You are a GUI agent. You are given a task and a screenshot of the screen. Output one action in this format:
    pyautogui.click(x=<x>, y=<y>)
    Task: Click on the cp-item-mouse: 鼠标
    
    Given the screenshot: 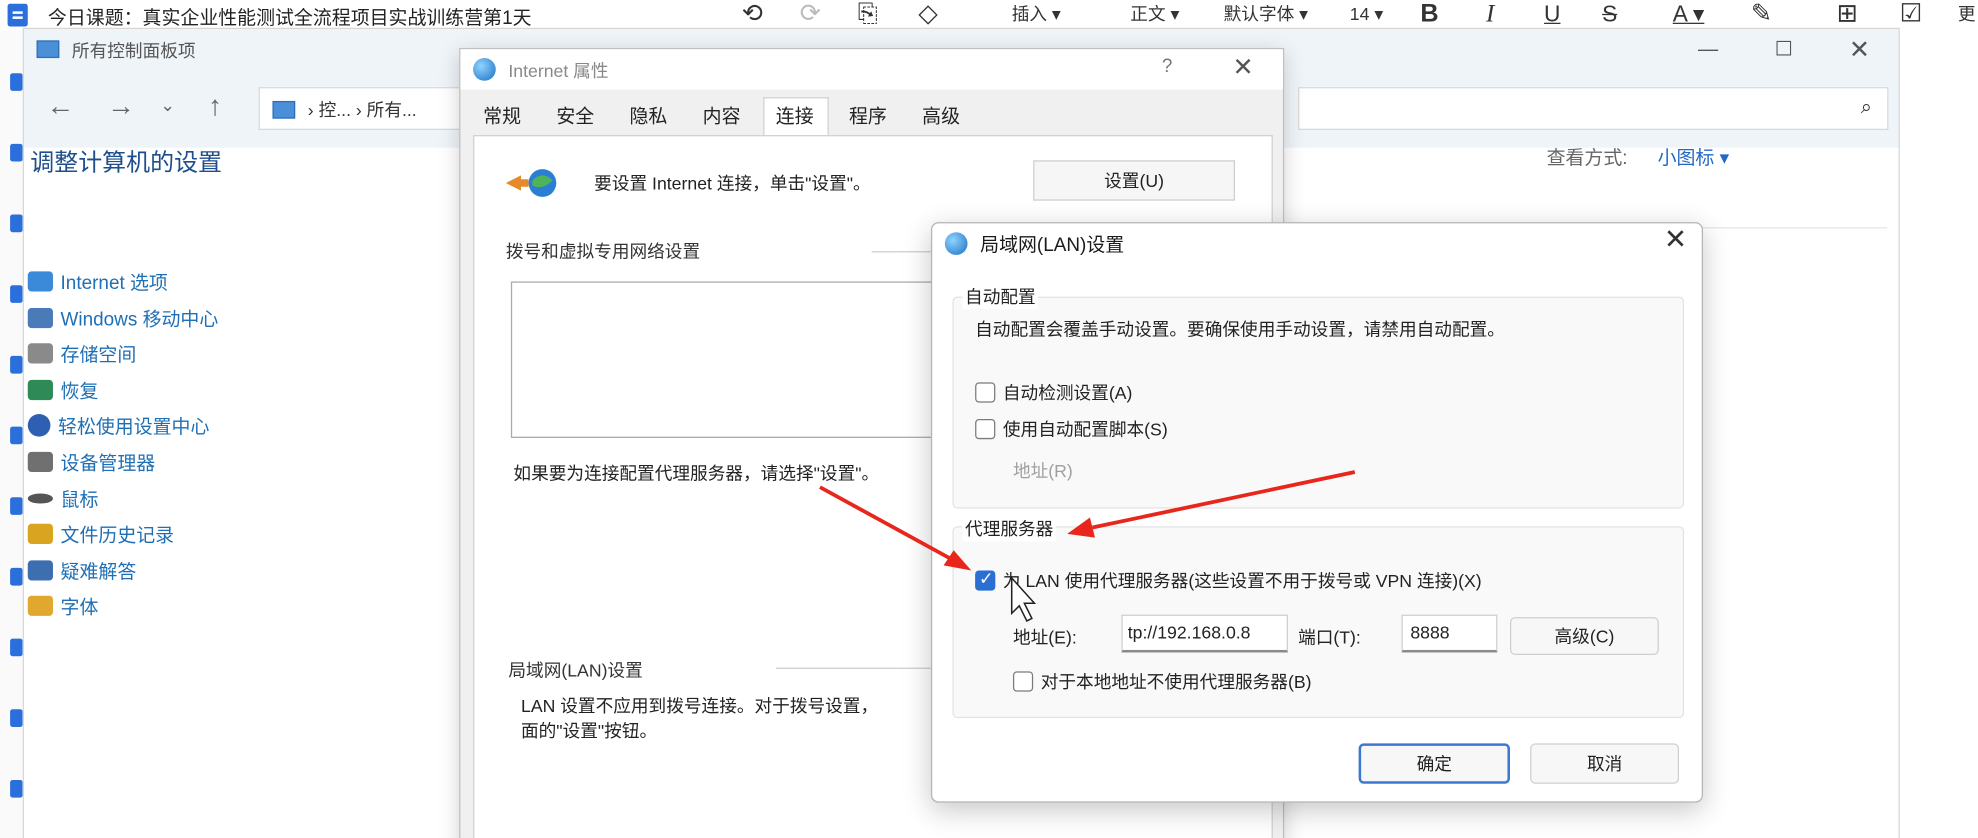 What is the action you would take?
    pyautogui.click(x=63, y=498)
    